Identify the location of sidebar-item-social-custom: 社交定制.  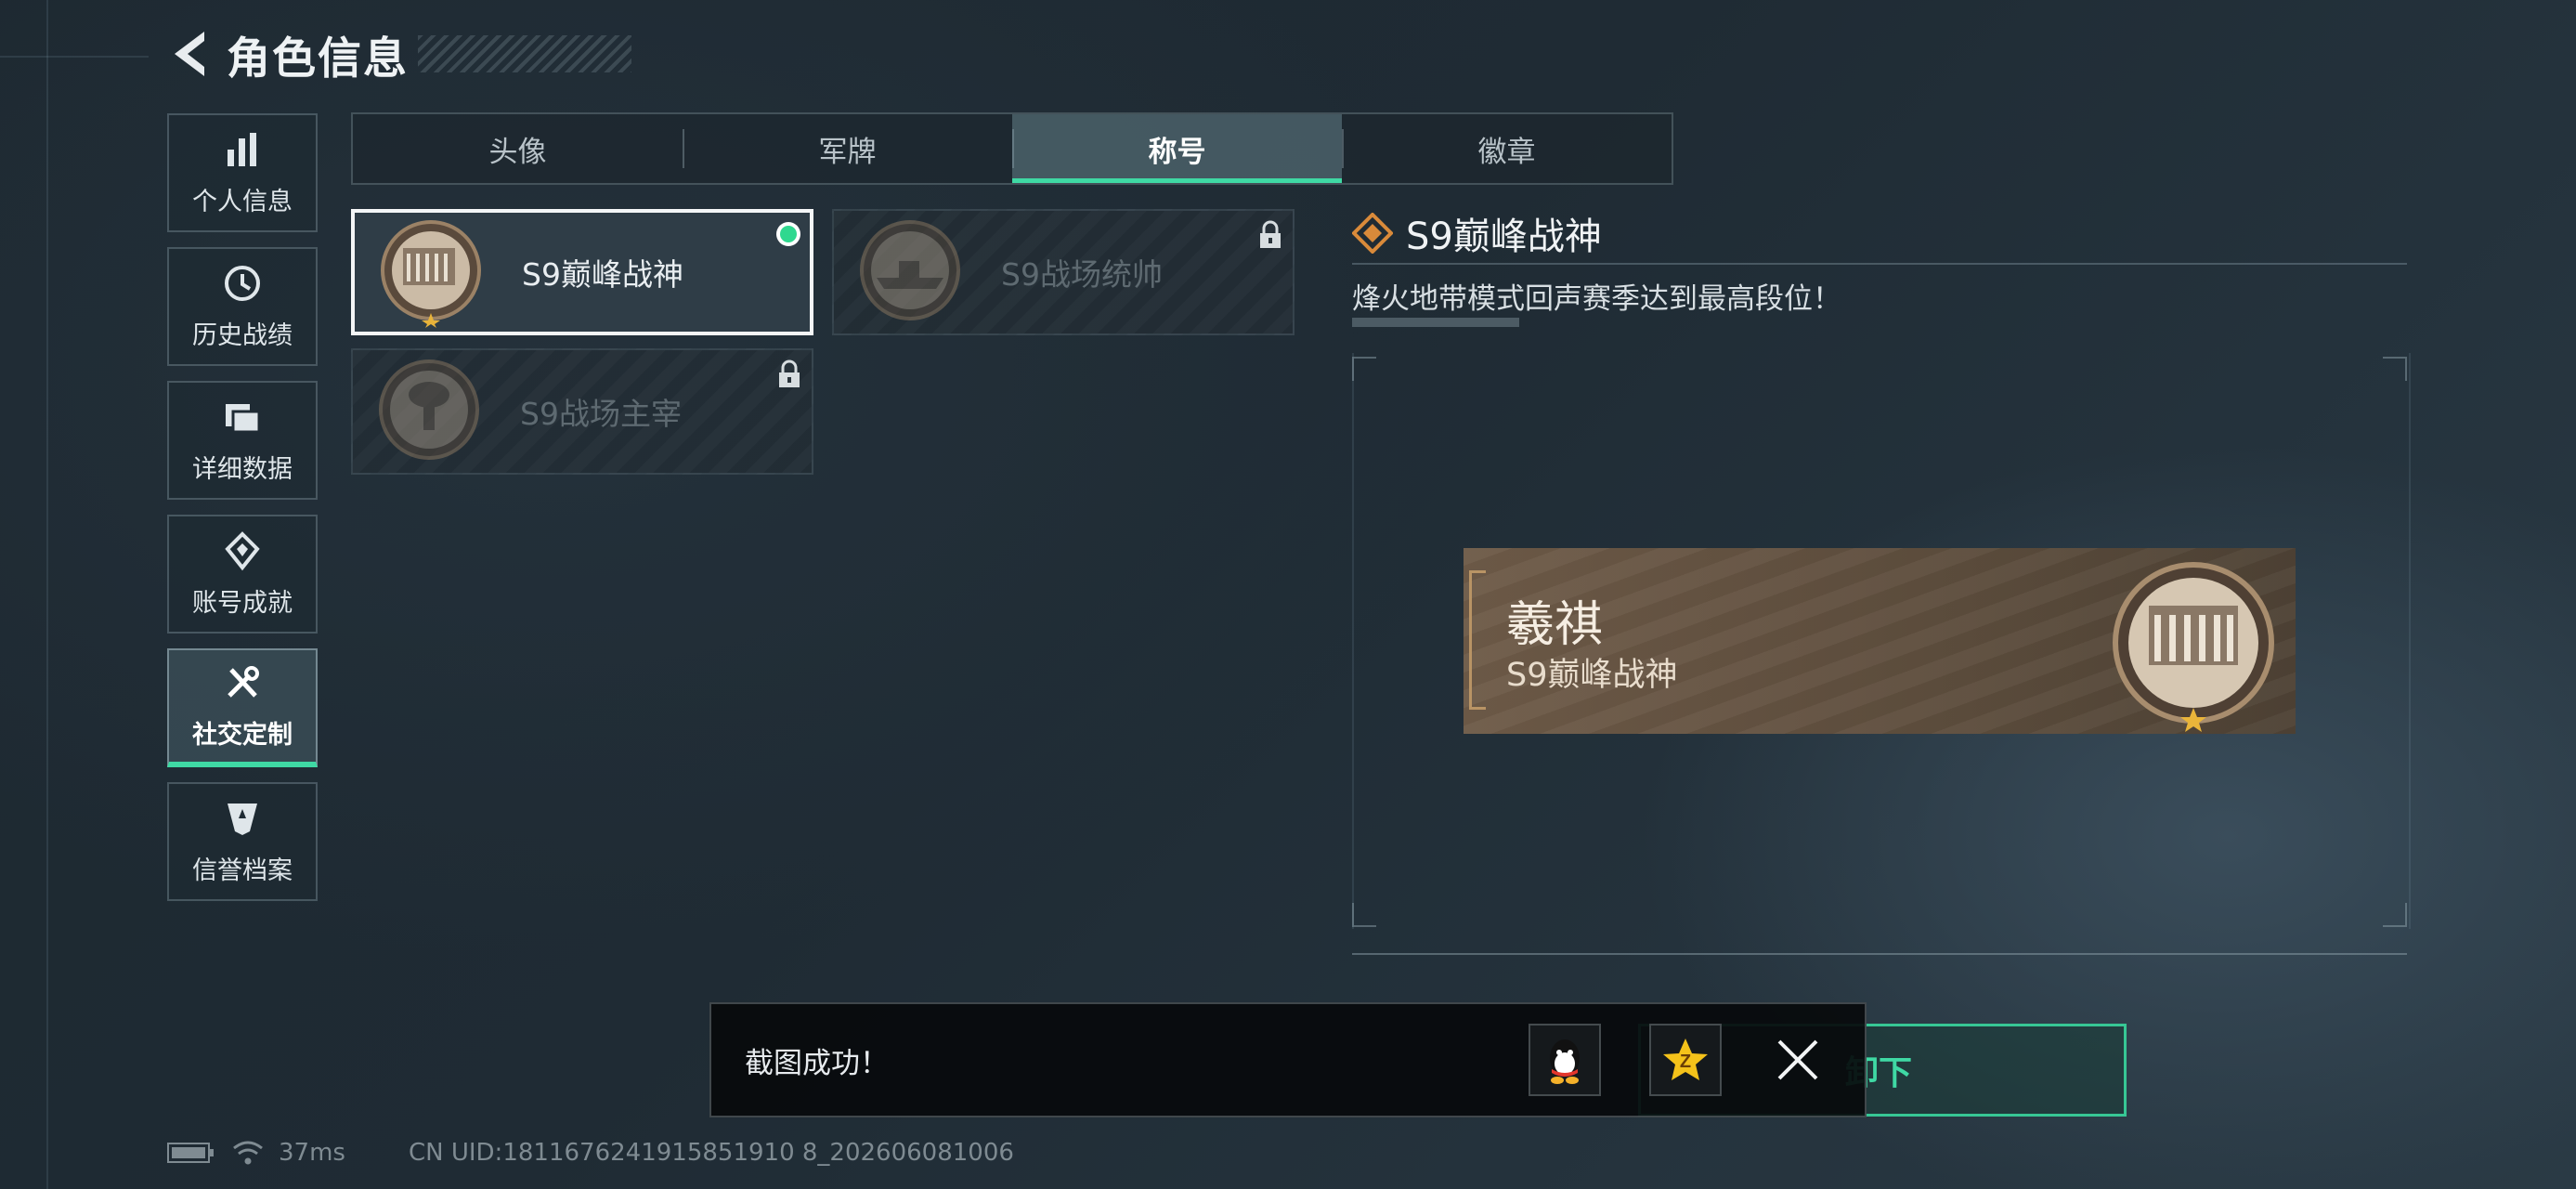
(243, 708).